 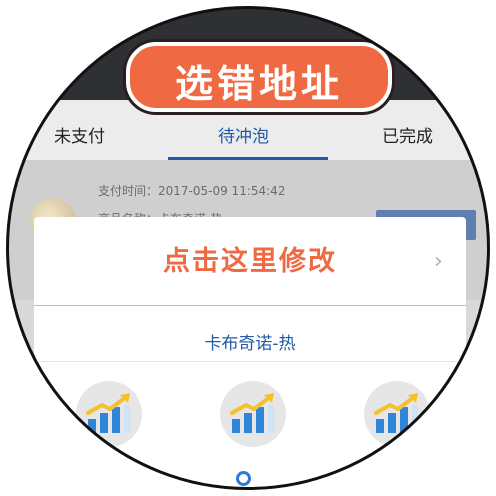 I want to click on page-indicator-dot, so click(x=243, y=478).